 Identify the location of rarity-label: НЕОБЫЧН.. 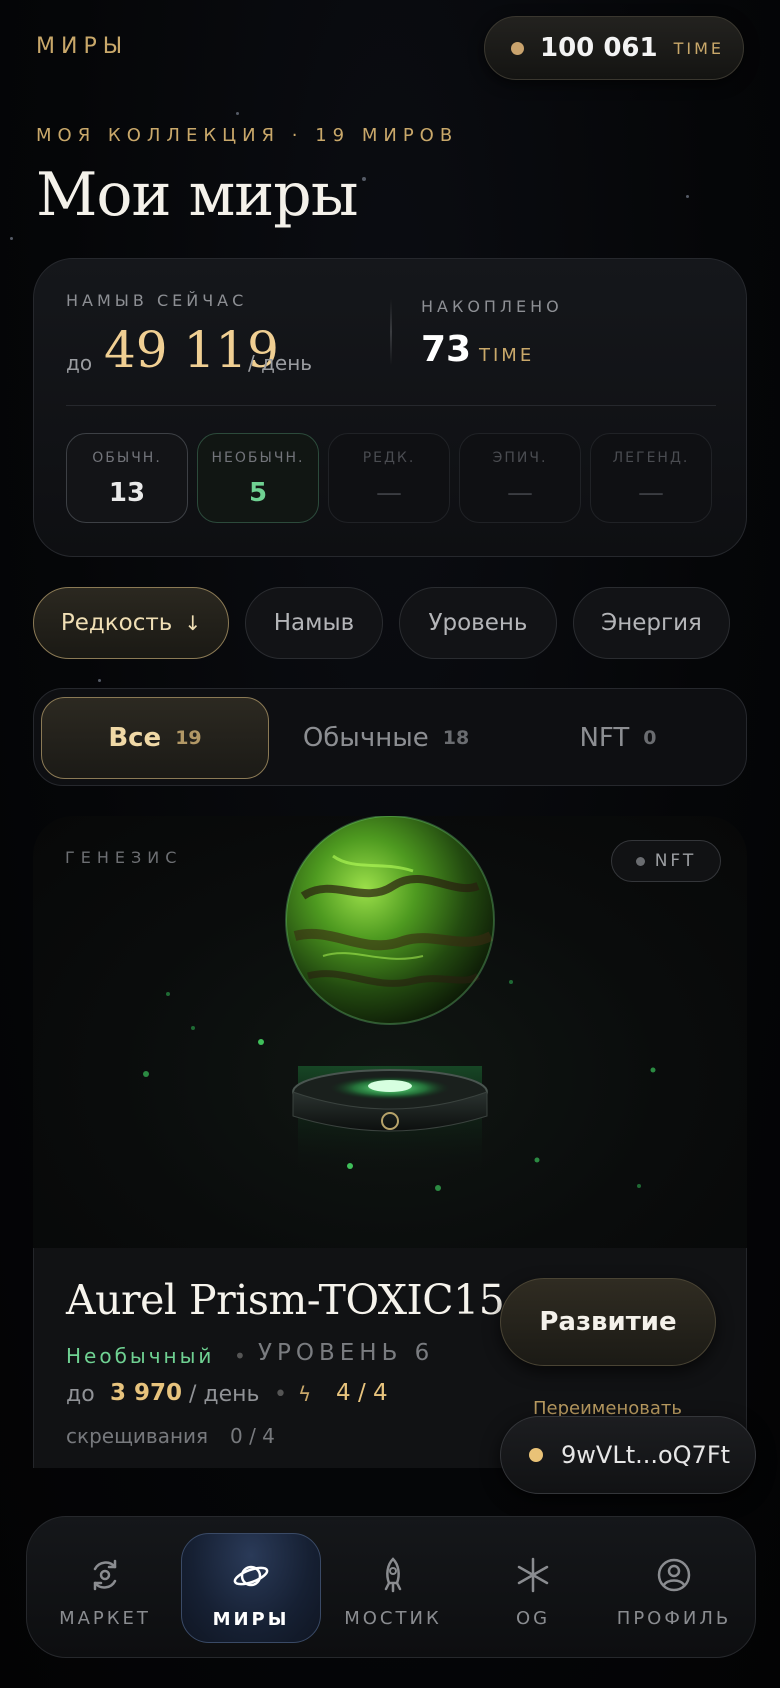
(258, 458).